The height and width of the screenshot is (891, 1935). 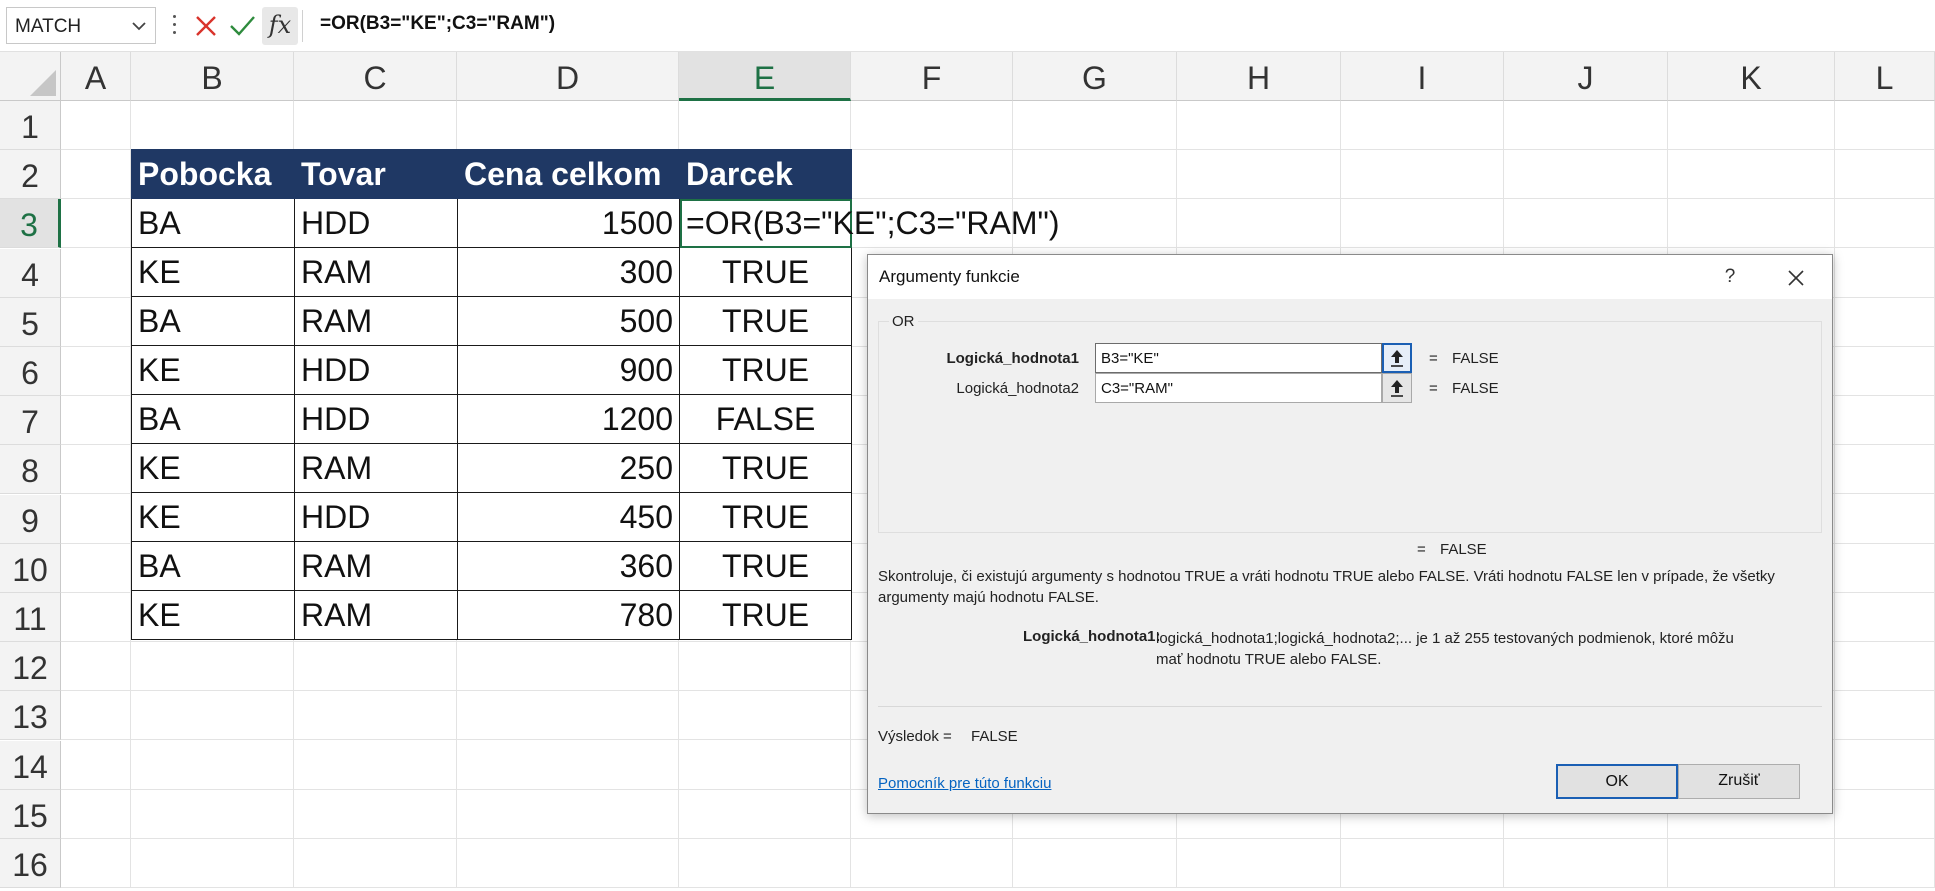 I want to click on more-options-icon, so click(x=174, y=25).